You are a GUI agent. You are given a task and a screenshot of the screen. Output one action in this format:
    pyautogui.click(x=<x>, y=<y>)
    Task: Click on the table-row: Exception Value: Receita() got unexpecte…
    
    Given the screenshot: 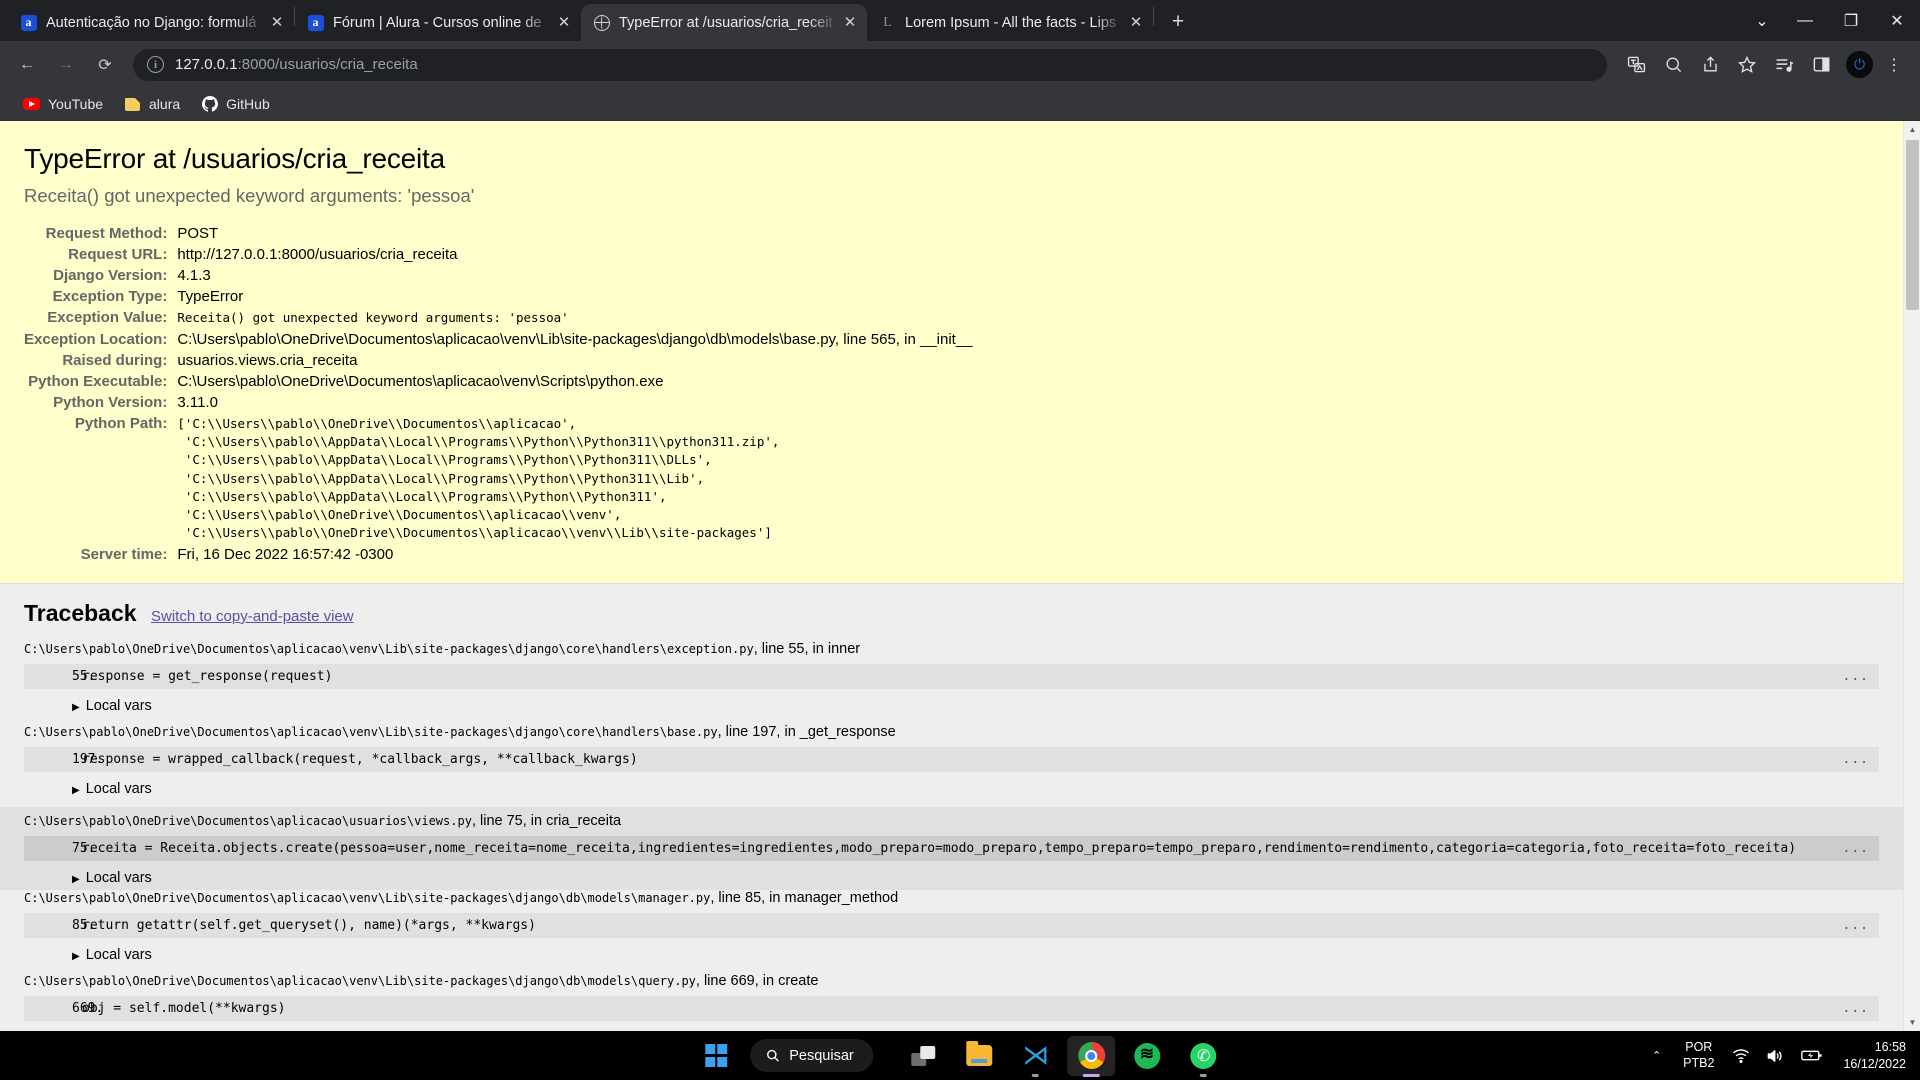 What is the action you would take?
    pyautogui.click(x=498, y=318)
    